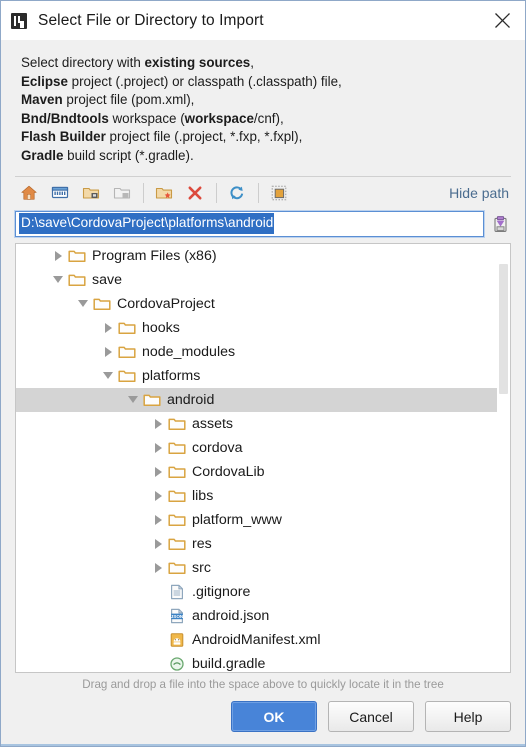 This screenshot has width=526, height=747. What do you see at coordinates (191, 399) in the screenshot?
I see `tree-row-label: android` at bounding box center [191, 399].